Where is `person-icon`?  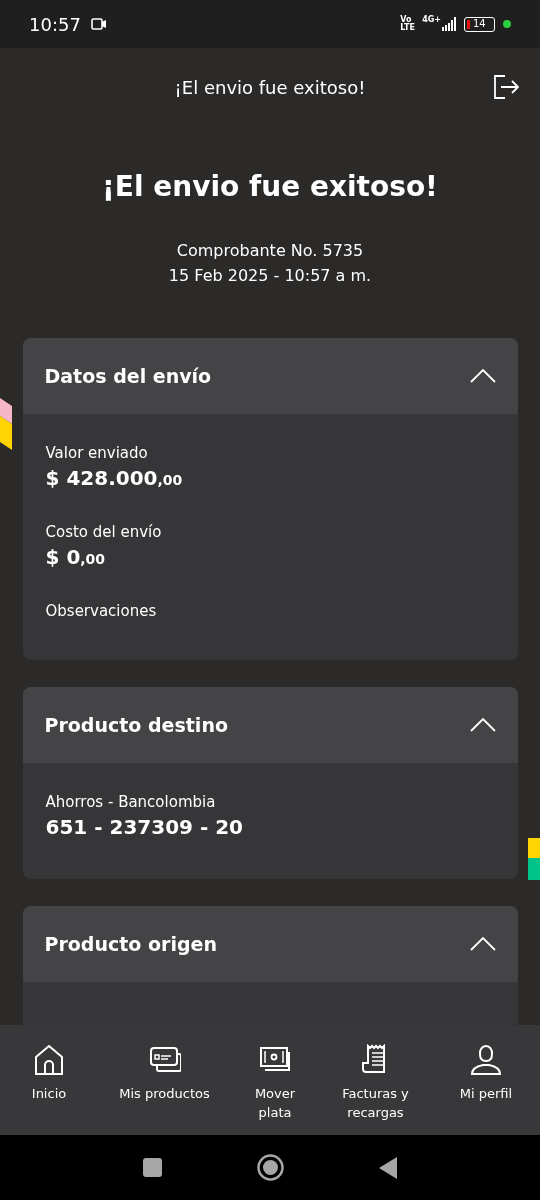 person-icon is located at coordinates (486, 1060).